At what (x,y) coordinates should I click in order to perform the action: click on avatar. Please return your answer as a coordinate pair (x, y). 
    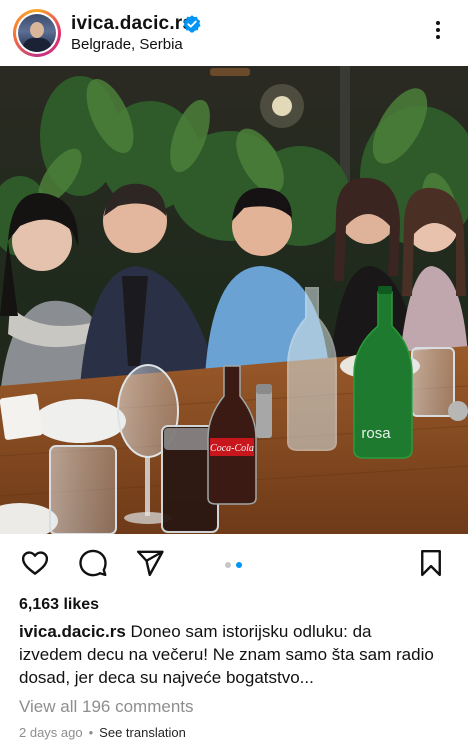
    Looking at the image, I should click on (37, 33).